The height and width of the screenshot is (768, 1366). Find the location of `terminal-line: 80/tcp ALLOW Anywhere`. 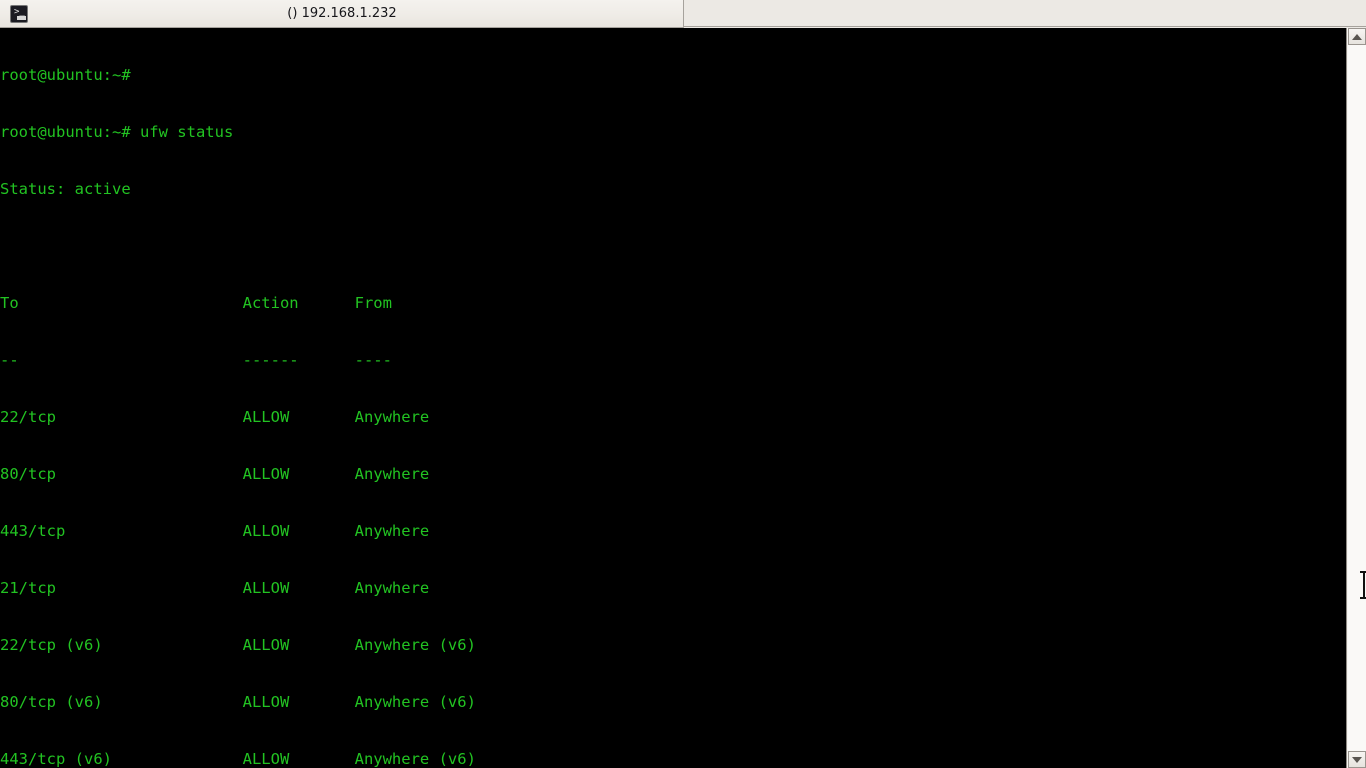

terminal-line: 80/tcp ALLOW Anywhere is located at coordinates (215, 474).